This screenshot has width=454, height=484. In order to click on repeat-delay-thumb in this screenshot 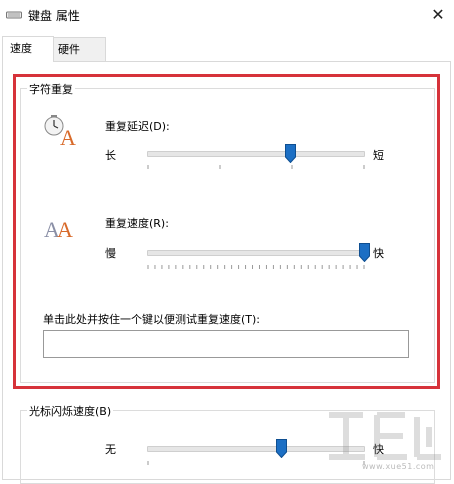, I will do `click(291, 153)`.